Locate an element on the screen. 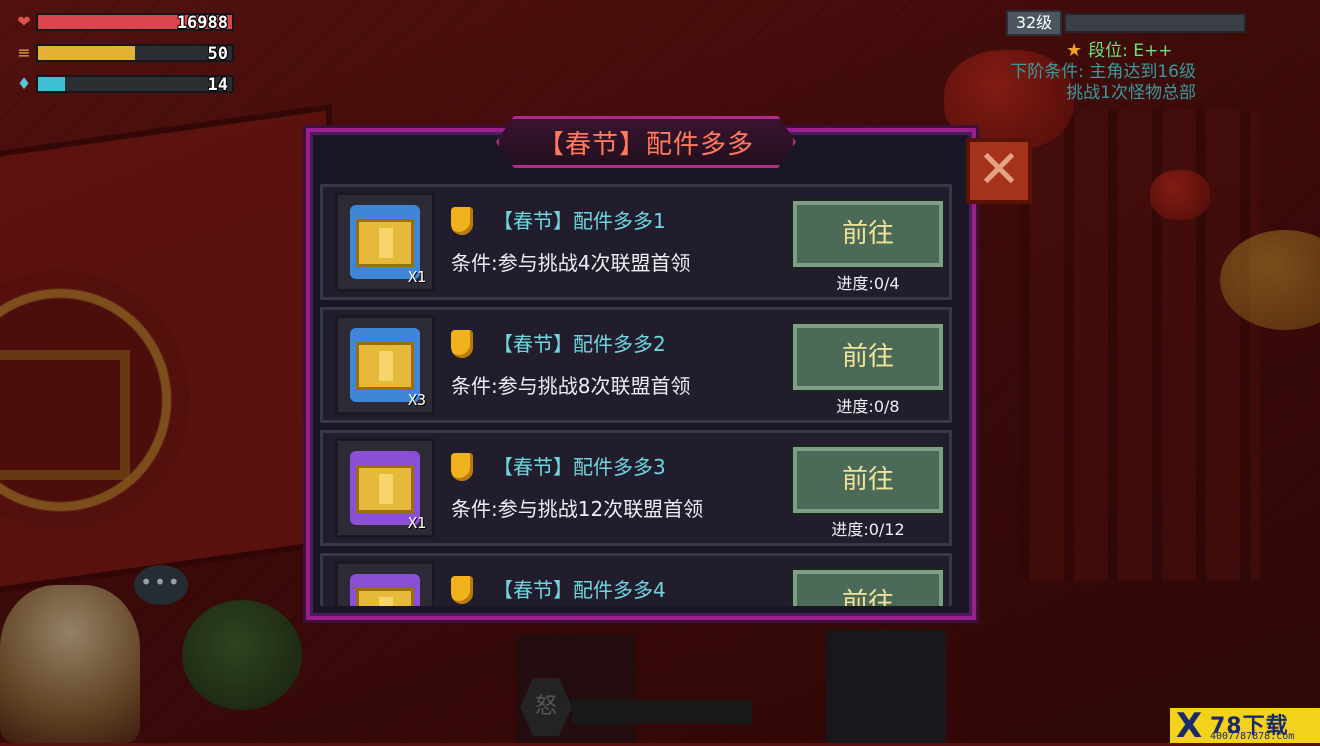 This screenshot has width=1320, height=746. close-button: ✕ is located at coordinates (999, 171).